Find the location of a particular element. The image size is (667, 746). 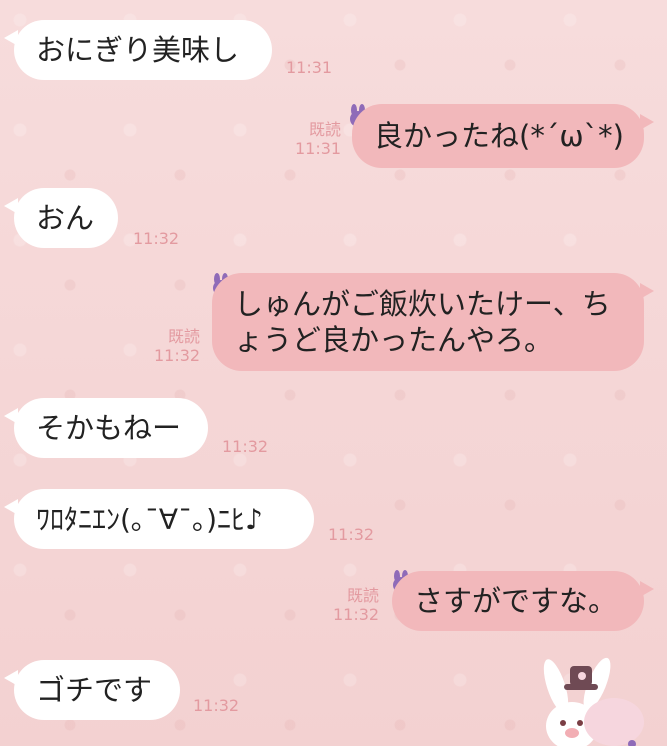

bunny-sticker is located at coordinates (593, 701).